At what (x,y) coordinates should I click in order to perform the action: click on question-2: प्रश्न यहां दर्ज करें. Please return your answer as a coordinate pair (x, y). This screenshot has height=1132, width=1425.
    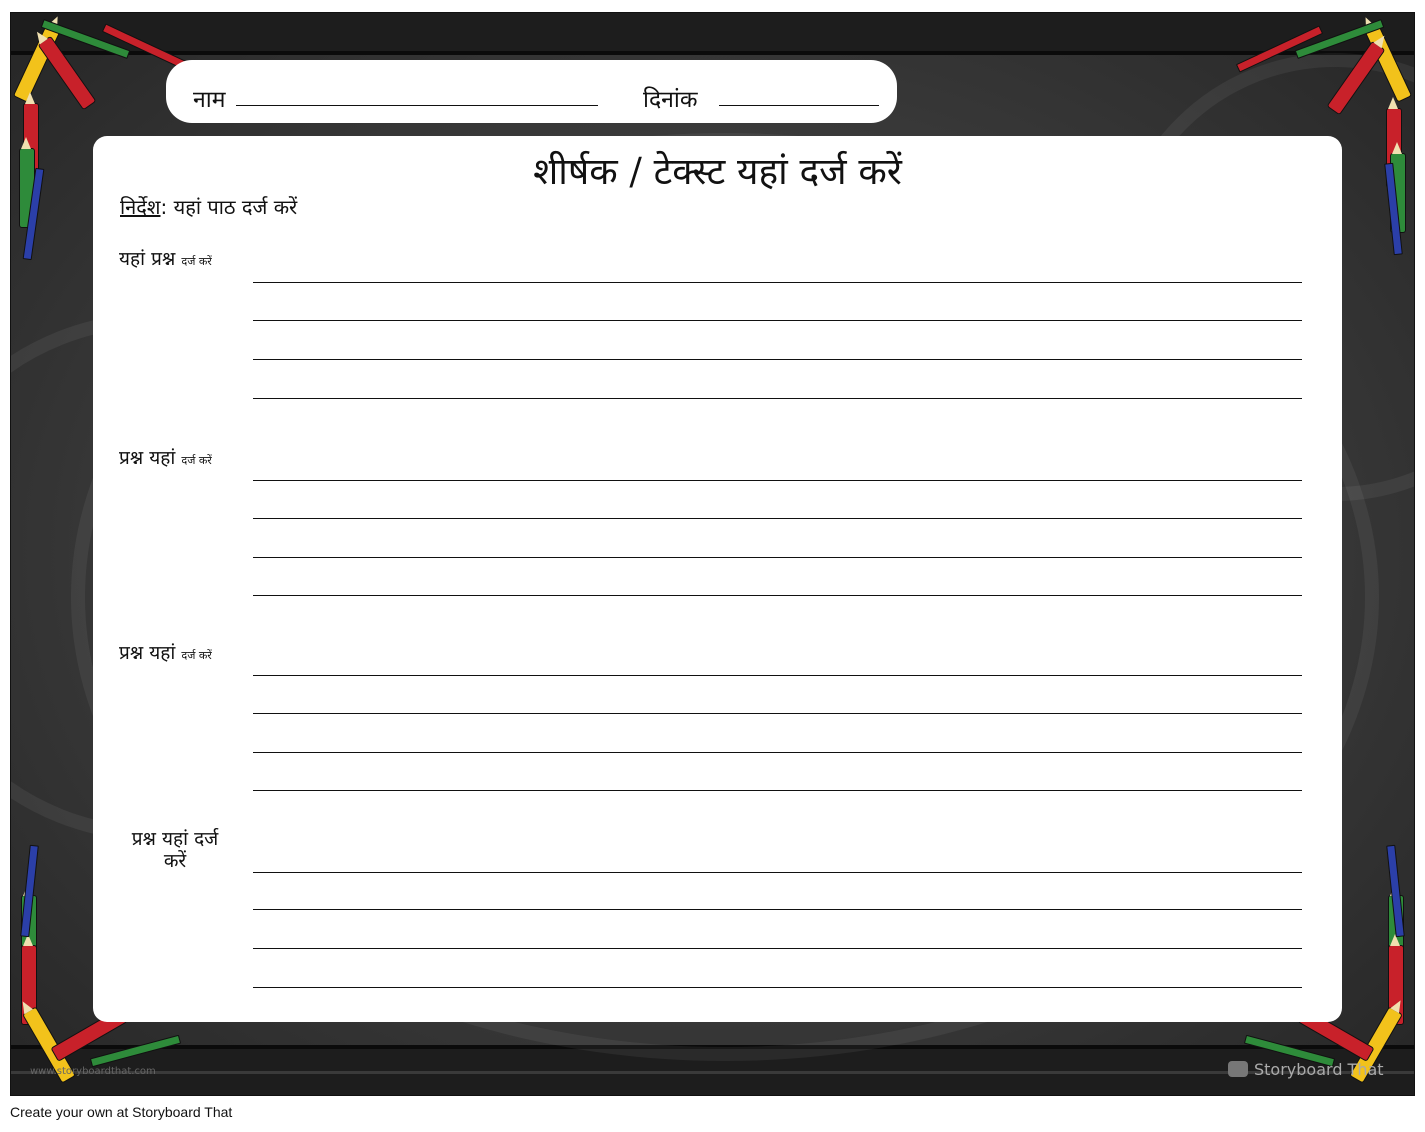
    Looking at the image, I should click on (165, 459).